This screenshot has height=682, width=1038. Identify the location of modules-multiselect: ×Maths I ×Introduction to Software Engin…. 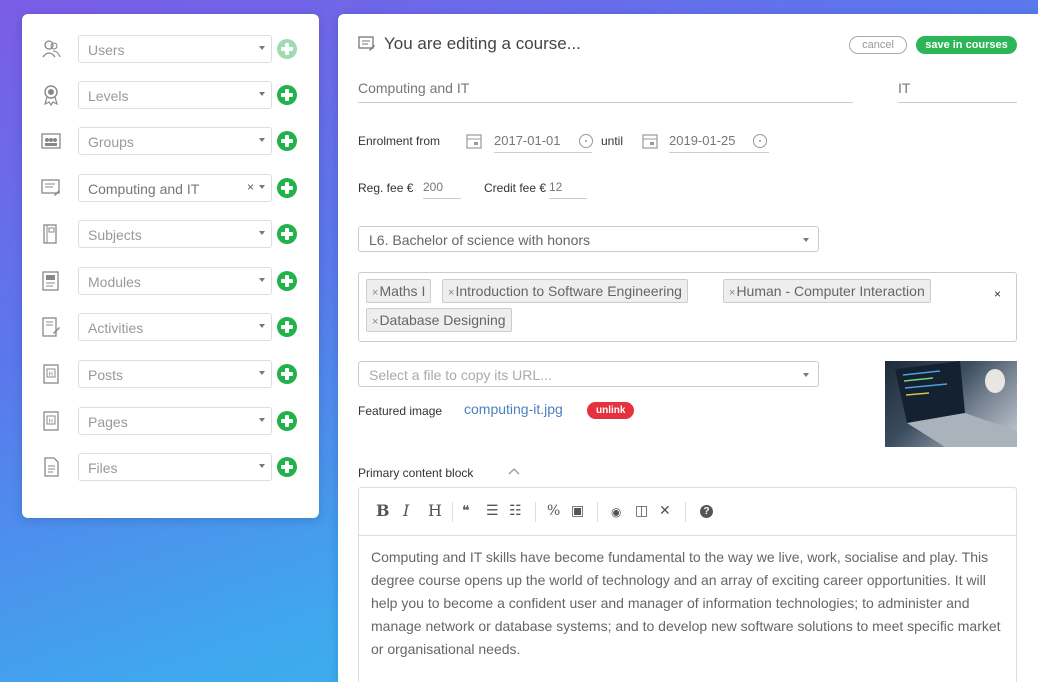
(687, 307).